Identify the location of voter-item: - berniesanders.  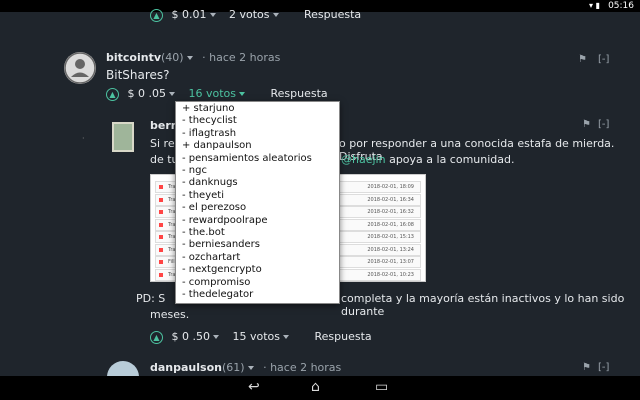
(260, 245).